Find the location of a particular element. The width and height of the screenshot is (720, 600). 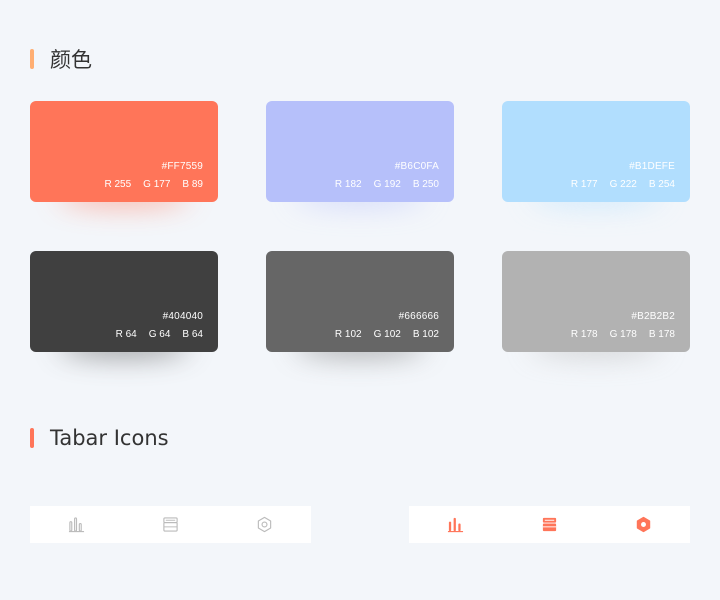

tabbar-inactive is located at coordinates (170, 524).